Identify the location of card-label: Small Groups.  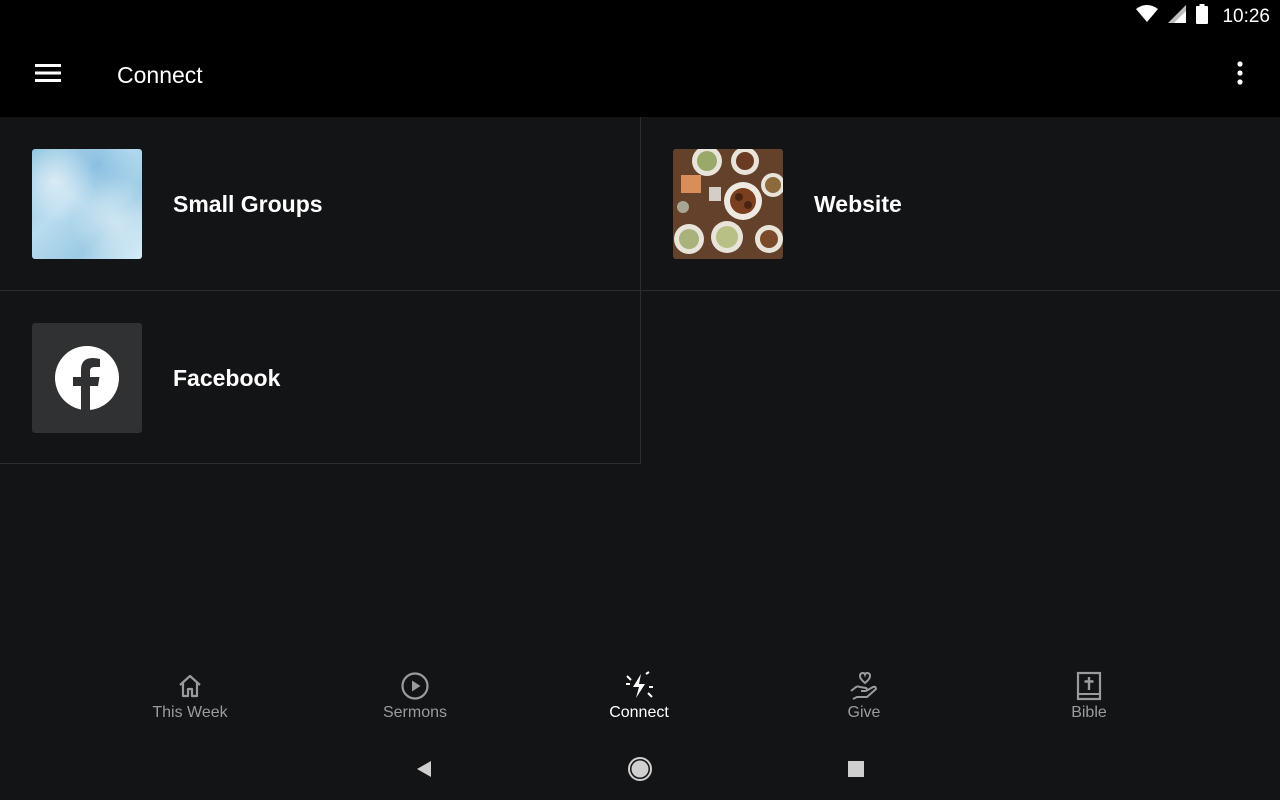
(248, 204).